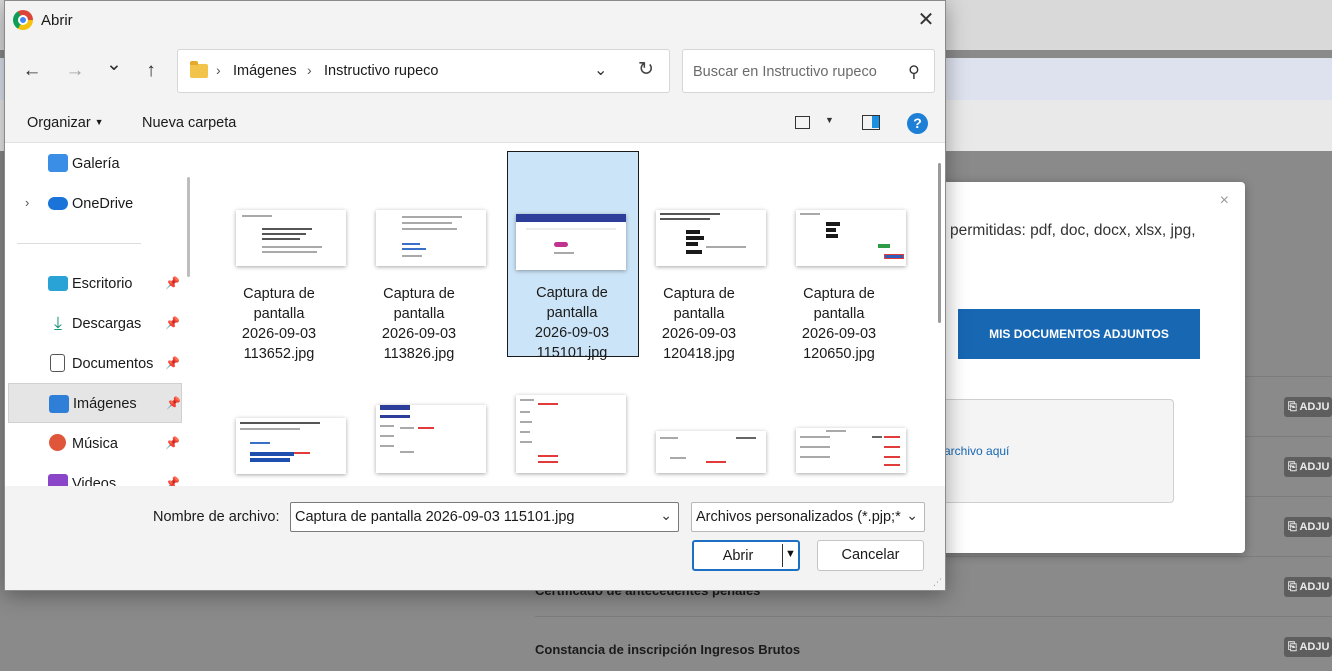  What do you see at coordinates (188, 227) in the screenshot?
I see `navpane-scrollbar` at bounding box center [188, 227].